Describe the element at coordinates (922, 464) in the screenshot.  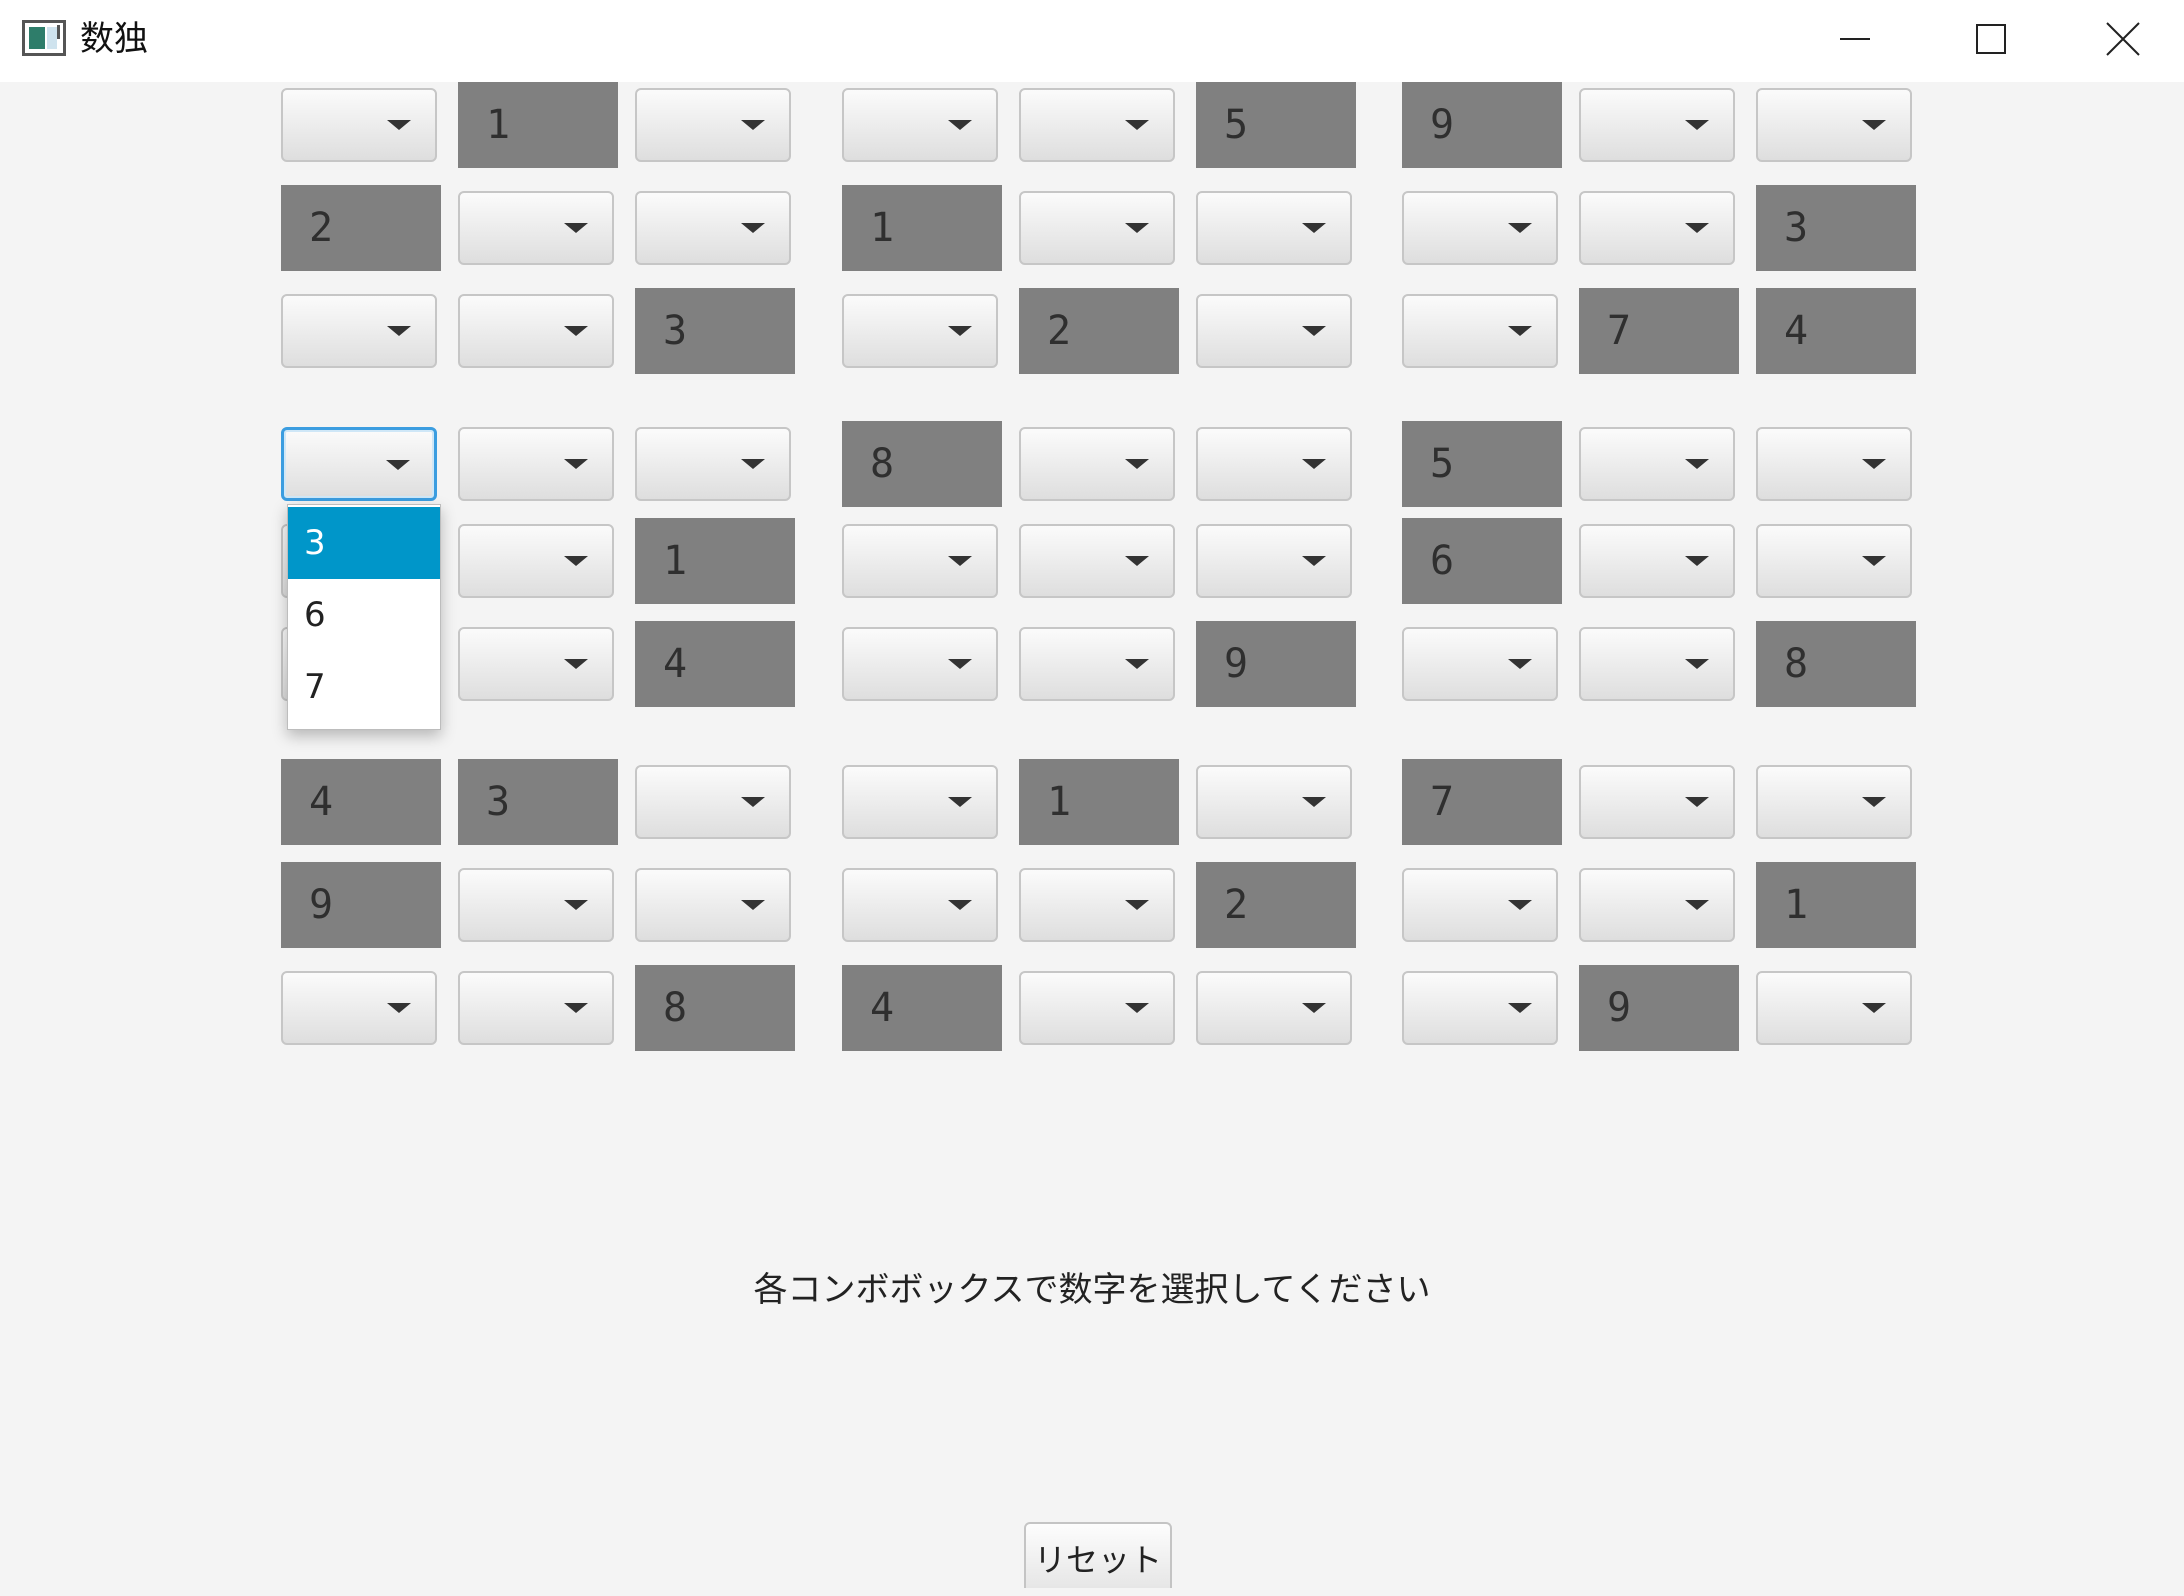
I see `given-cell: 8` at that location.